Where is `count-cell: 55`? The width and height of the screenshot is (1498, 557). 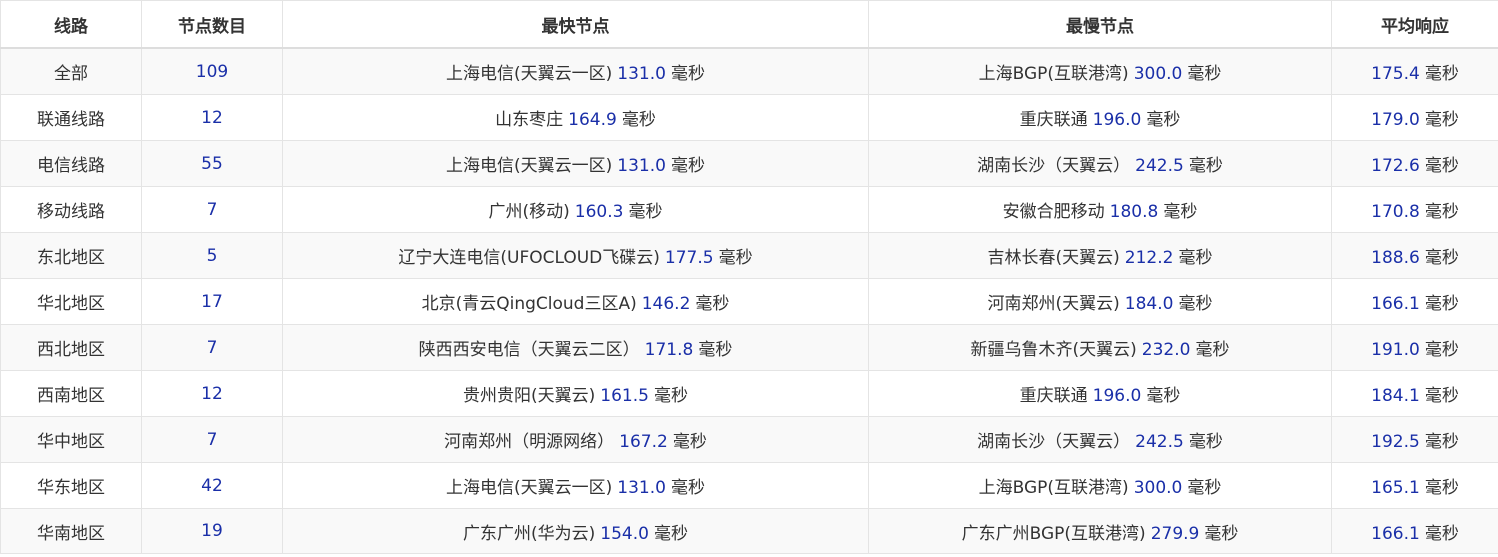 count-cell: 55 is located at coordinates (212, 163).